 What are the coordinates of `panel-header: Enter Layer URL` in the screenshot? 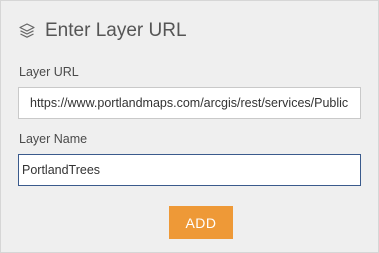 It's located at (102, 31).